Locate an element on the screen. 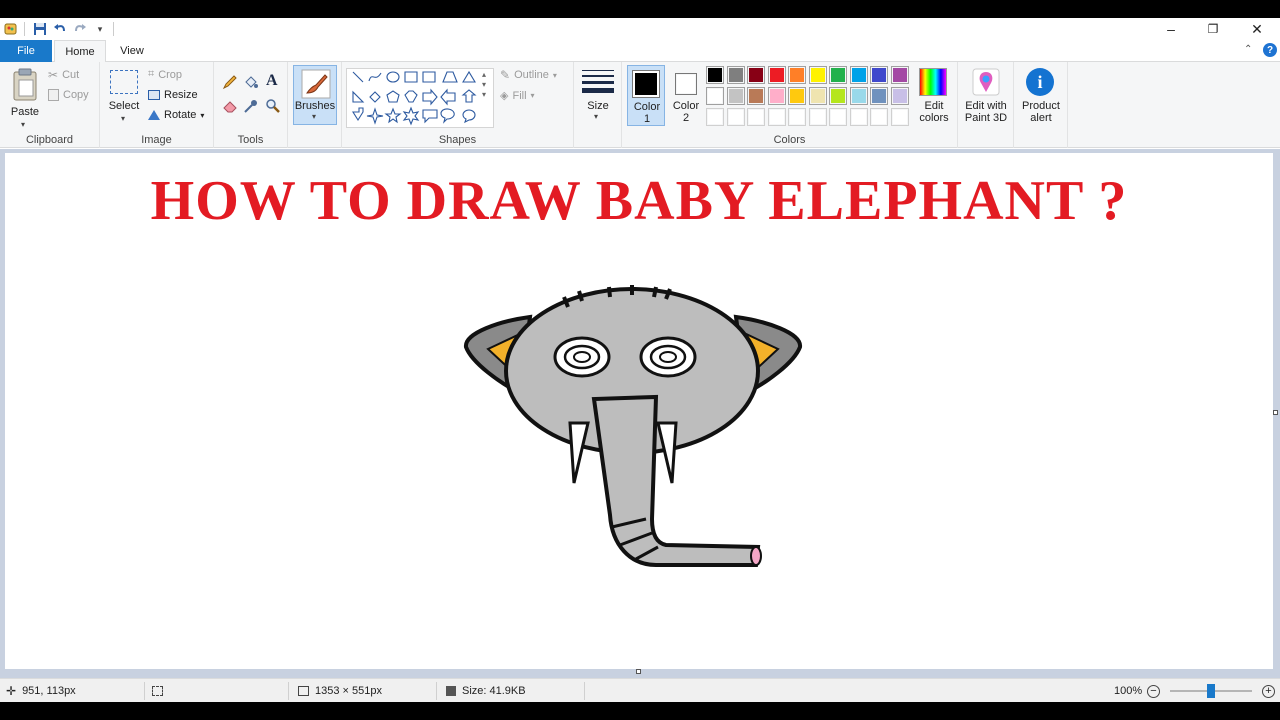  color1-label-line2: 1 is located at coordinates (647, 119).